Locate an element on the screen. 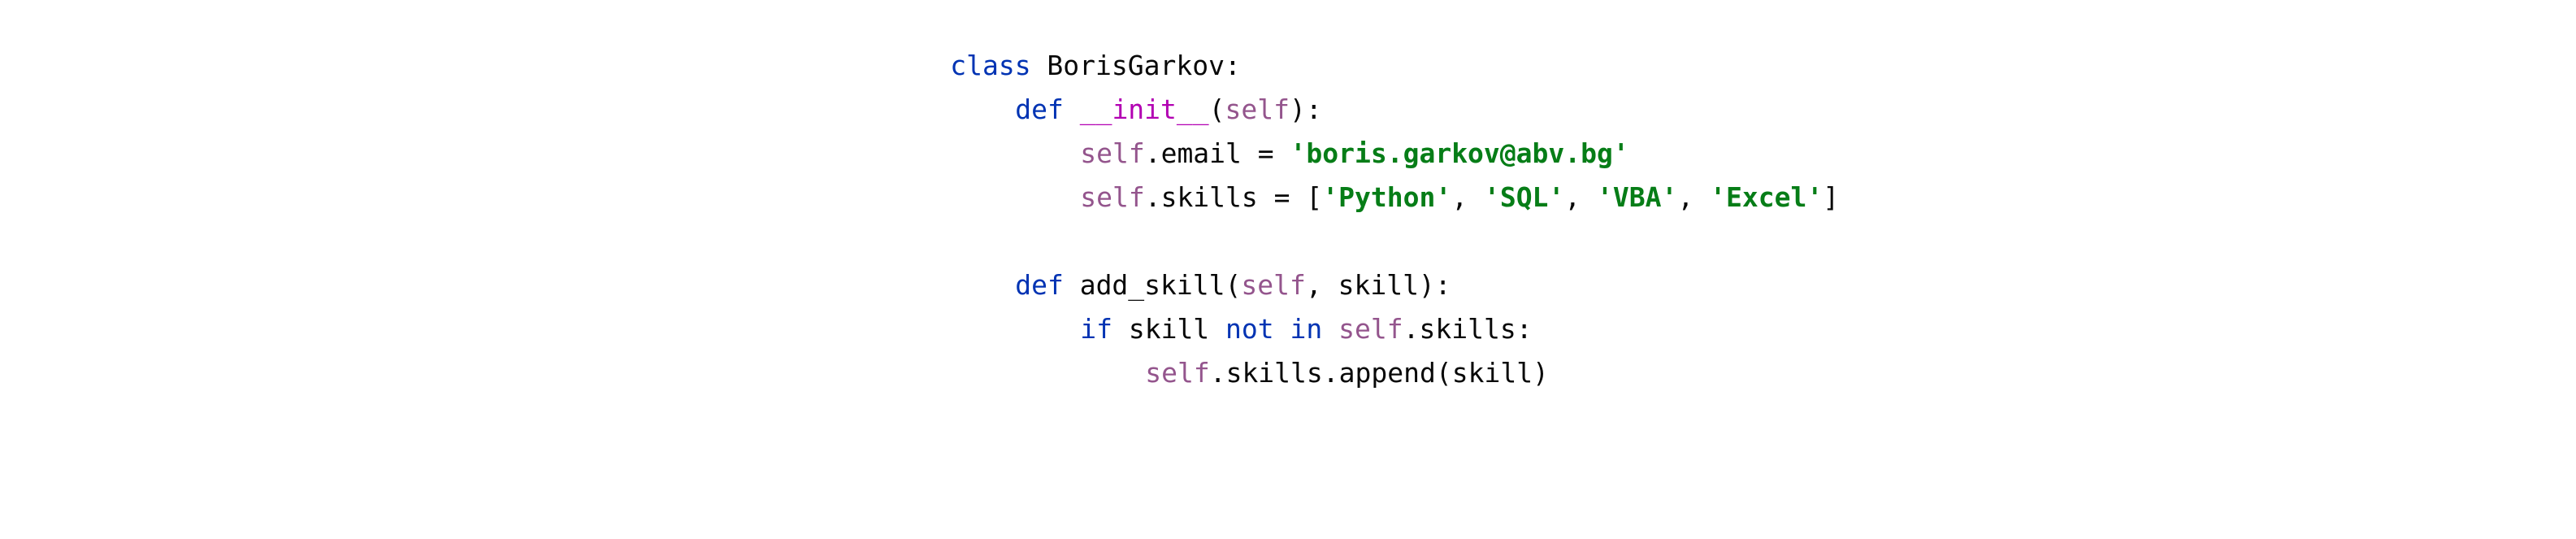  code-line-2: def __init__(self): is located at coordinates (1168, 109).